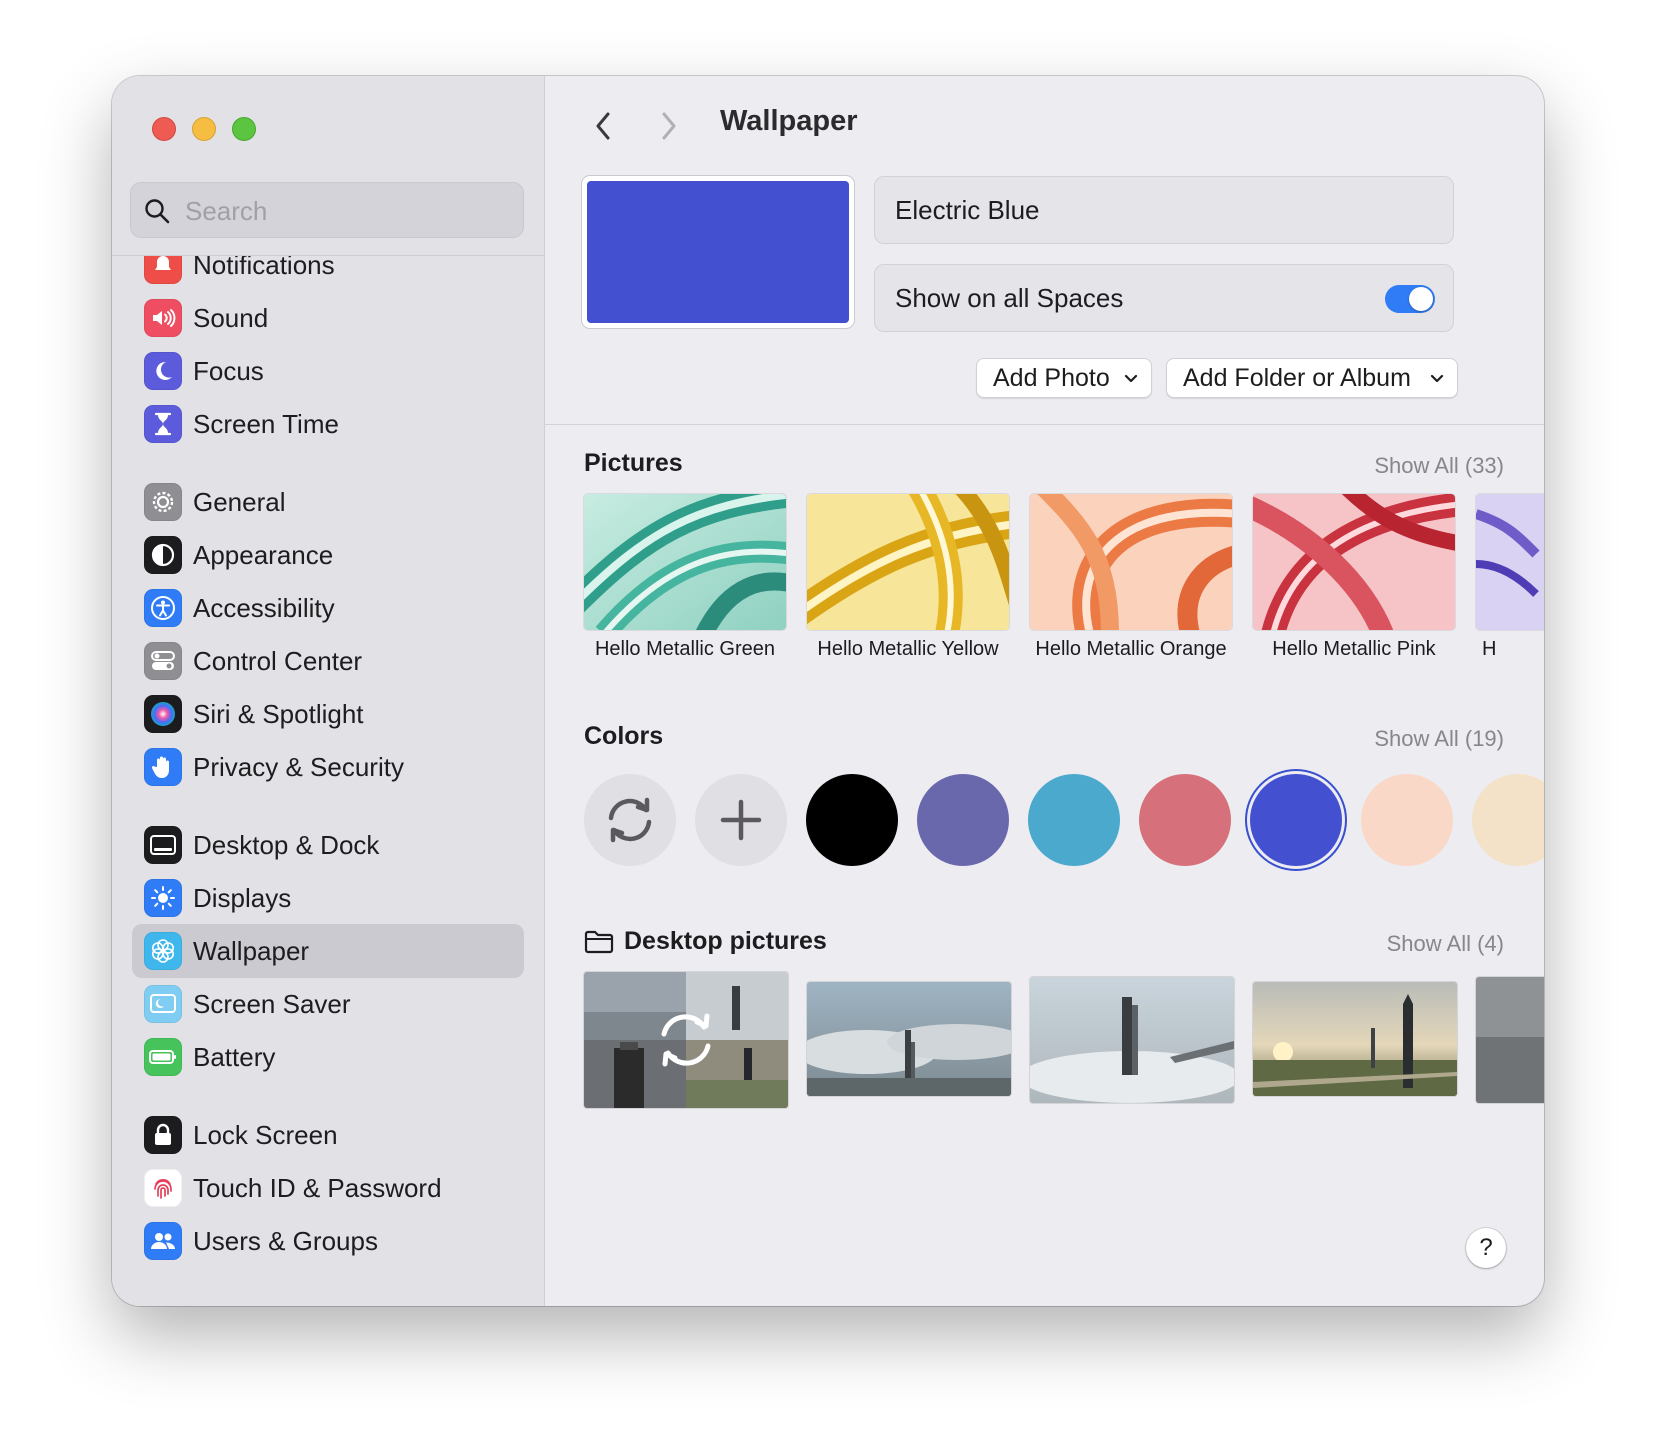 Image resolution: width=1654 pixels, height=1454 pixels. I want to click on chevron-left-icon, so click(603, 126).